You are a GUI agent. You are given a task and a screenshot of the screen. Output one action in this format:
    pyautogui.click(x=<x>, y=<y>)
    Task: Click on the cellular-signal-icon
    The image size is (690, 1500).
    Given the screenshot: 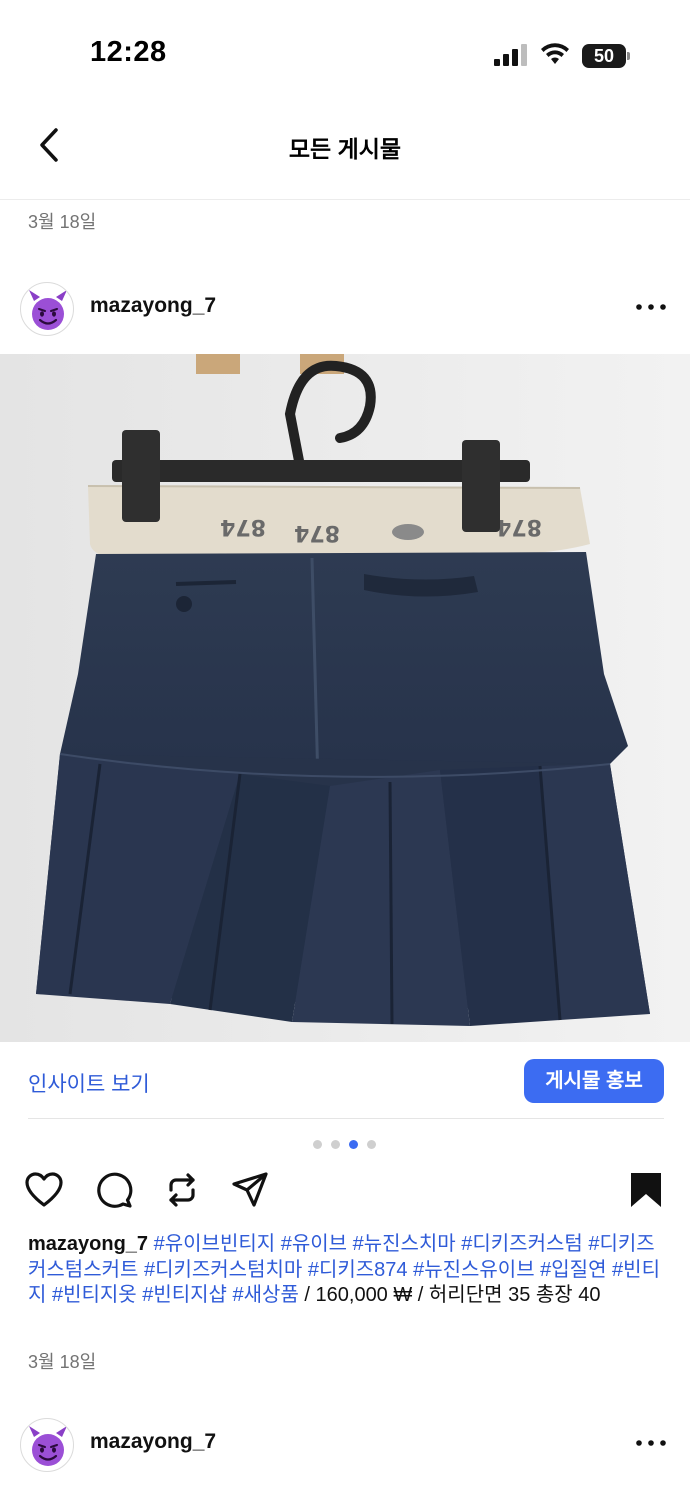 What is the action you would take?
    pyautogui.click(x=510, y=55)
    